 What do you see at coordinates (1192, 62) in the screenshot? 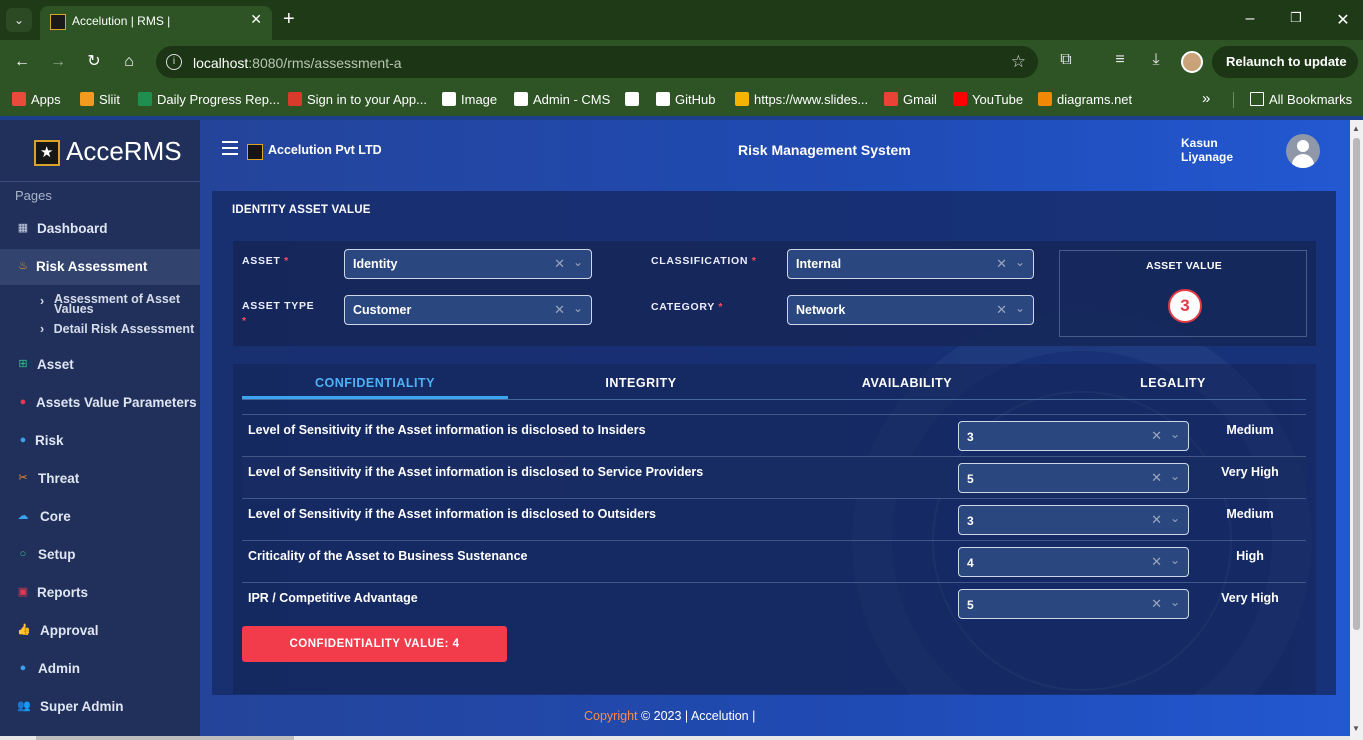
I see `profile-avatar` at bounding box center [1192, 62].